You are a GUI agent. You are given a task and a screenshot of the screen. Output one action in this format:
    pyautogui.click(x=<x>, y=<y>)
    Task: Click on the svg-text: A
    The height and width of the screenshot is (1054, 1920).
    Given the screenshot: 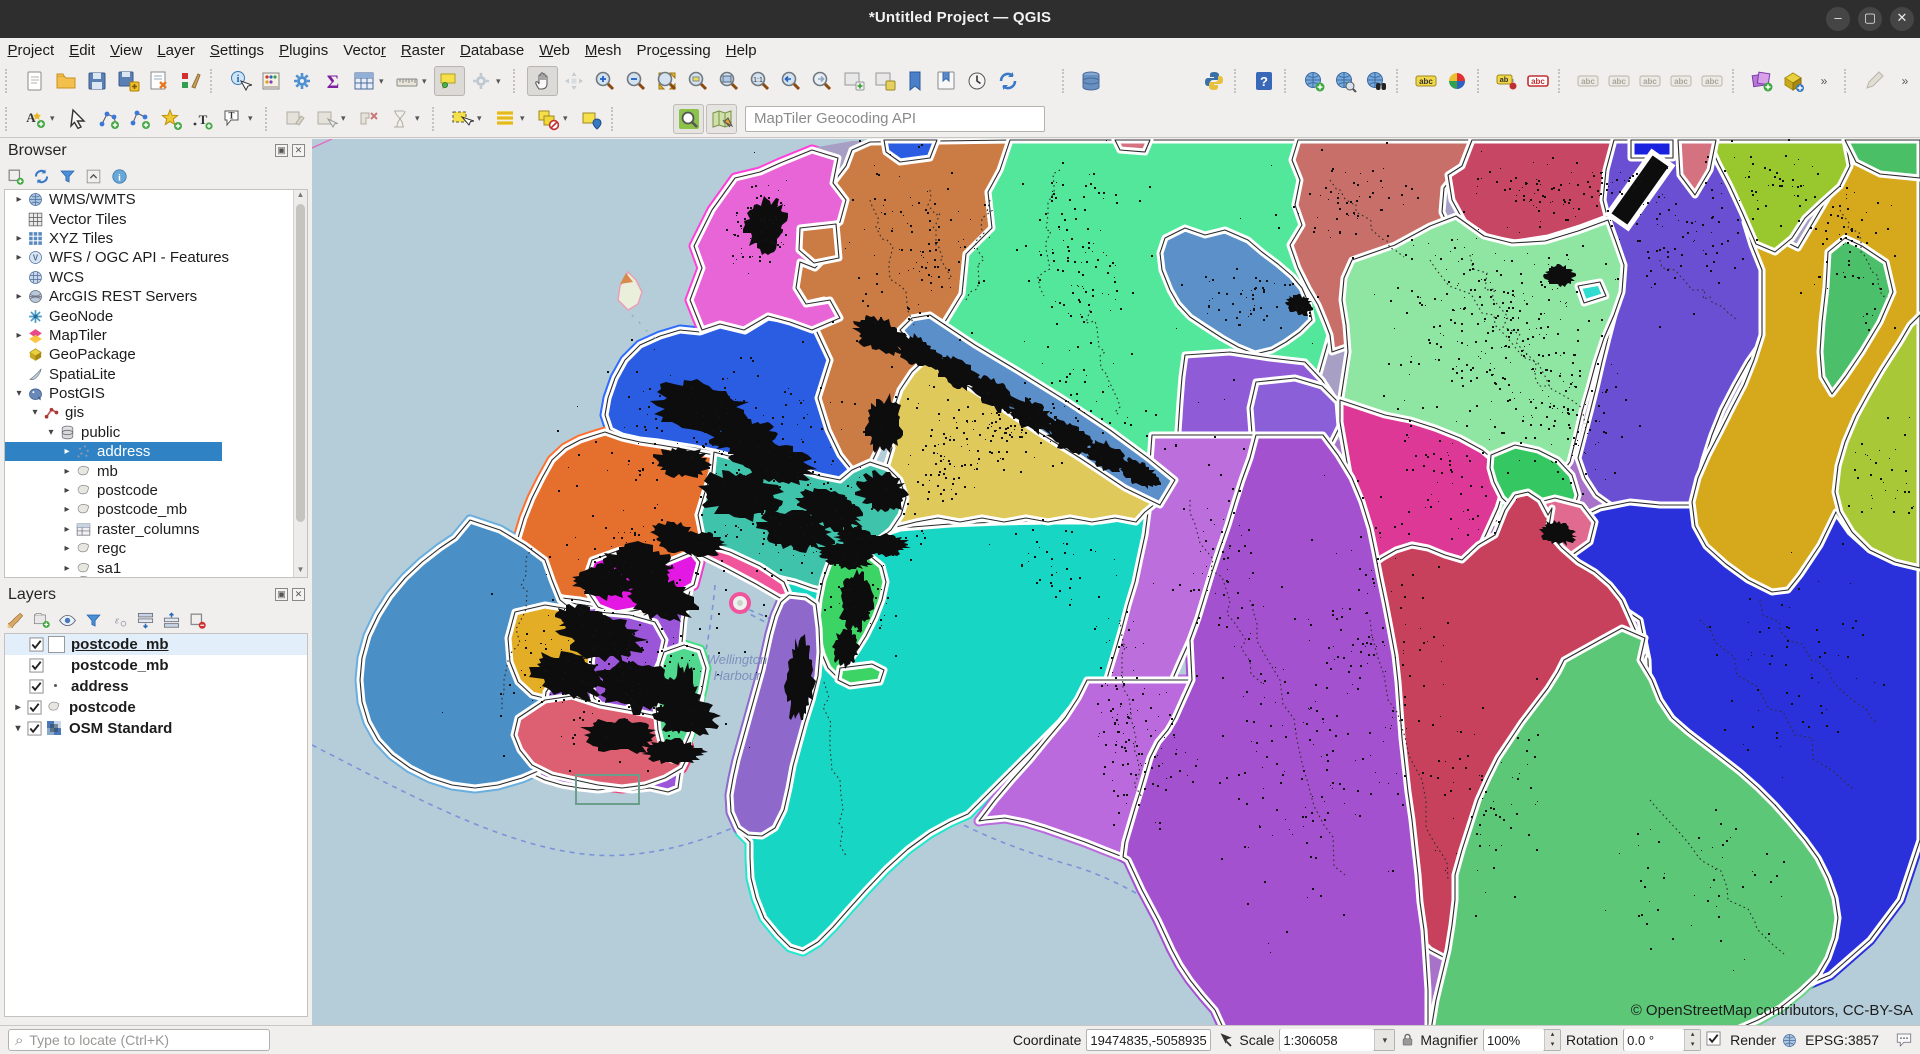 What is the action you would take?
    pyautogui.click(x=31, y=117)
    